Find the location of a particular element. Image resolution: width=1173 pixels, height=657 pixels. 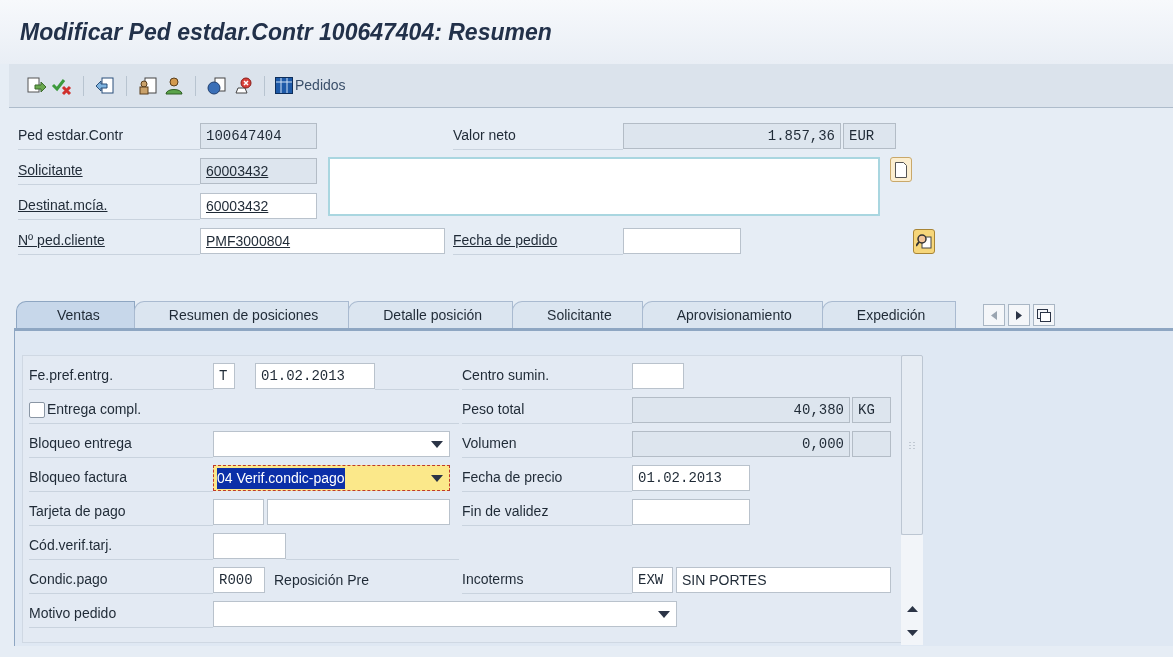

field-label: Valor neto is located at coordinates (484, 135).